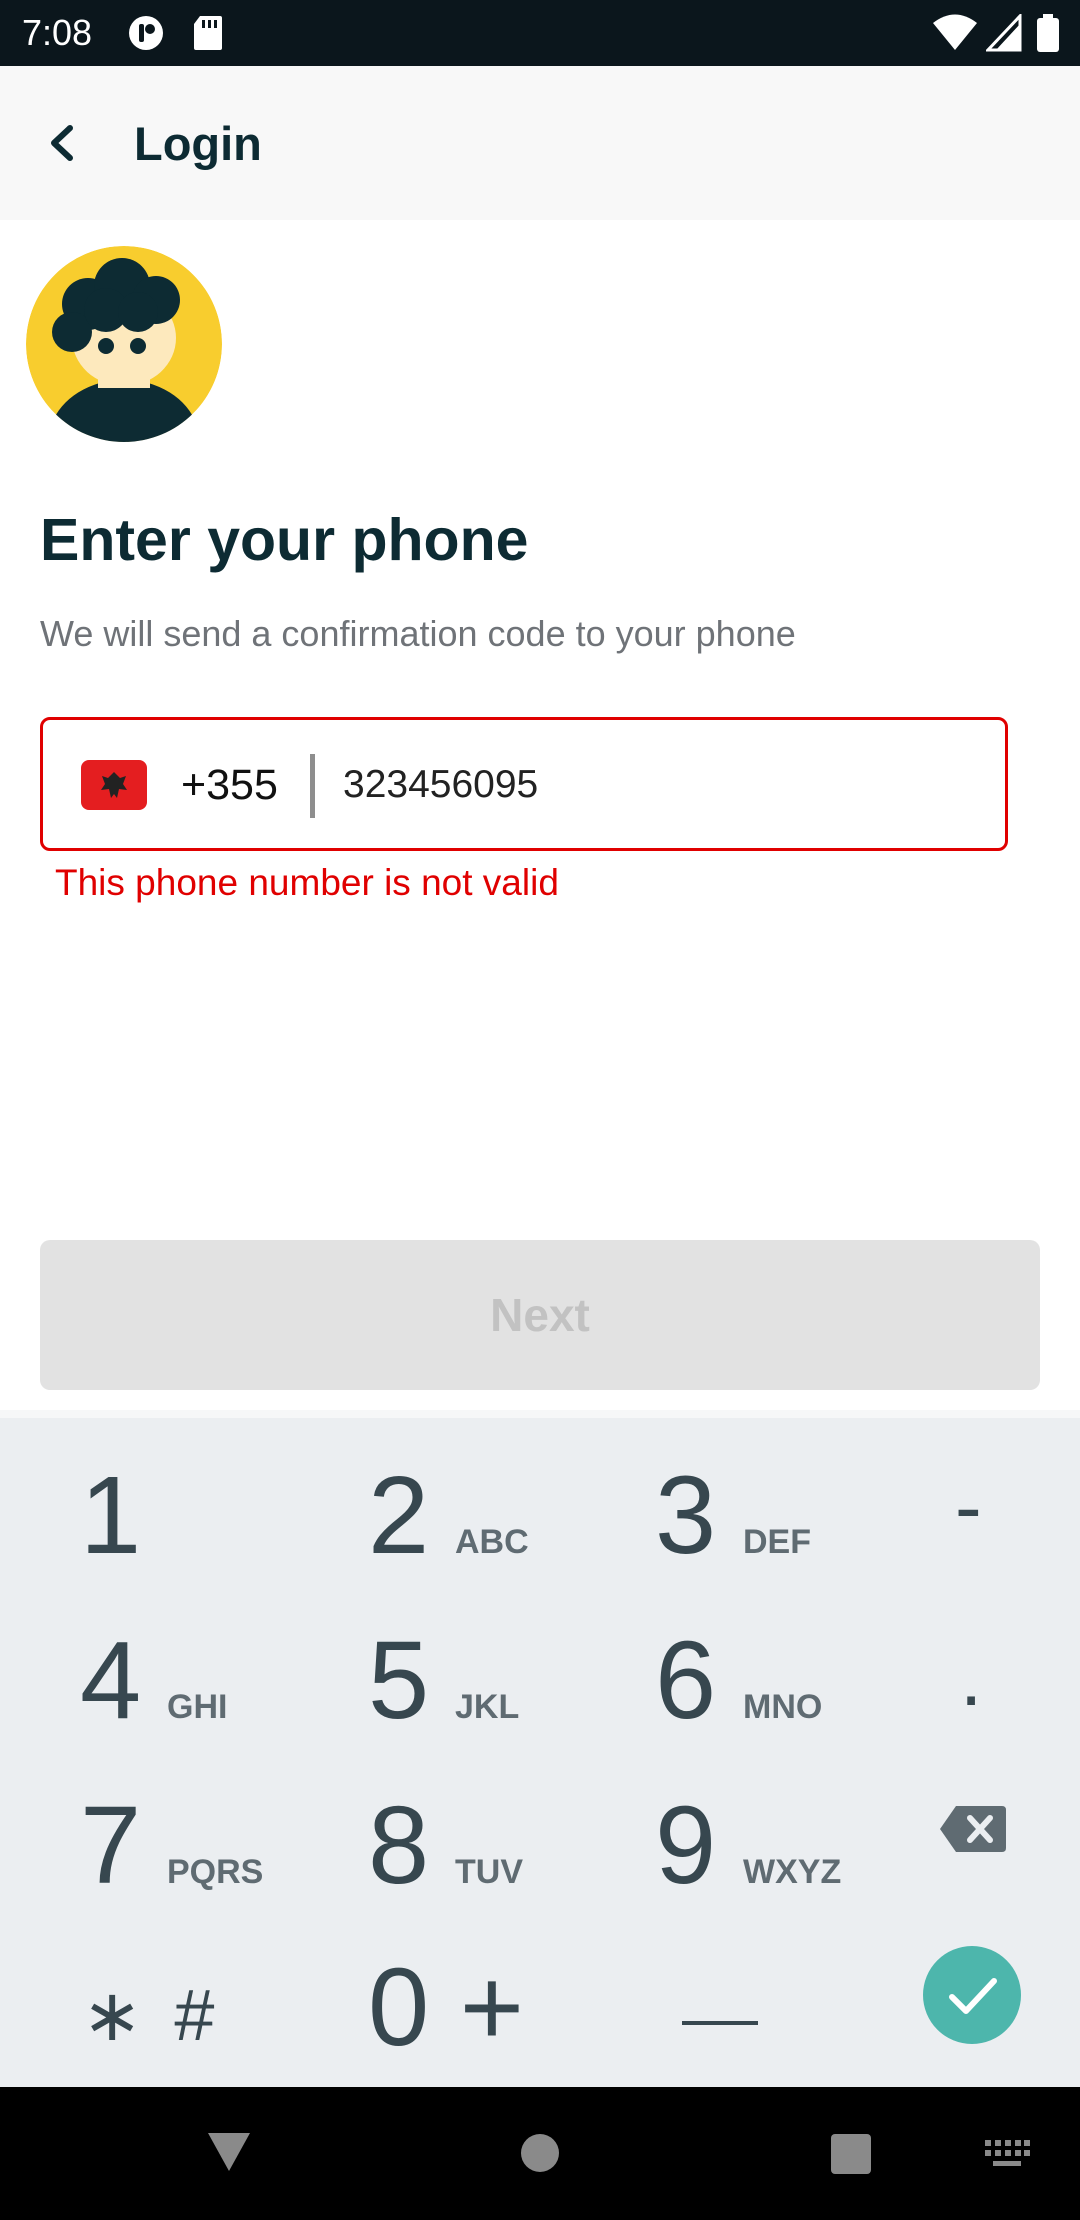 This screenshot has width=1080, height=2220. What do you see at coordinates (146, 33) in the screenshot?
I see `app-notification-icon` at bounding box center [146, 33].